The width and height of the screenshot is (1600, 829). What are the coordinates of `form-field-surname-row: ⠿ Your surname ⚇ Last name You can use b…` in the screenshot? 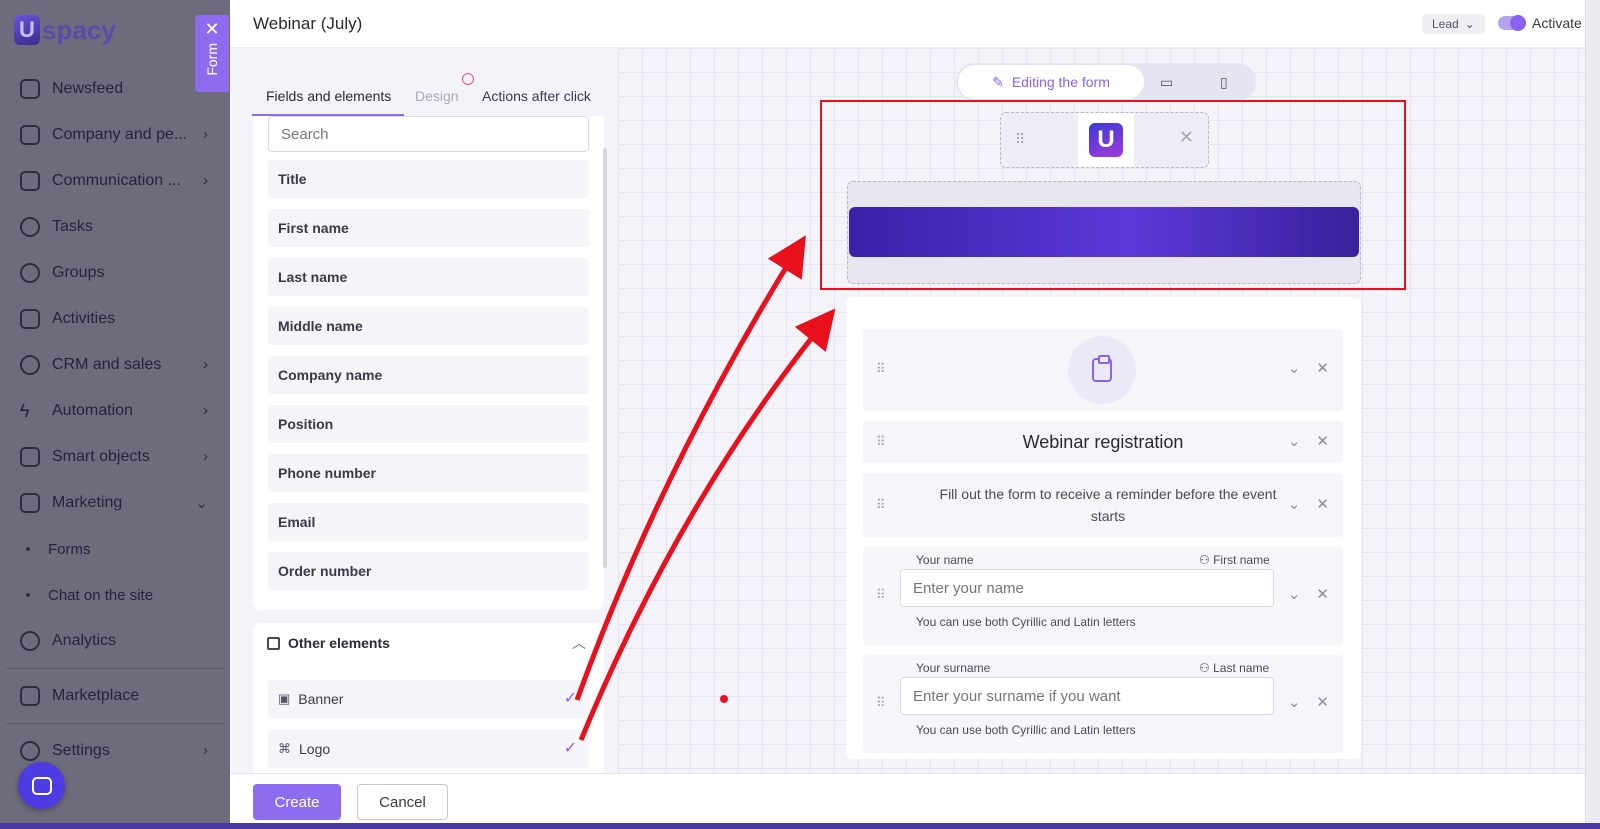 It's located at (1103, 704).